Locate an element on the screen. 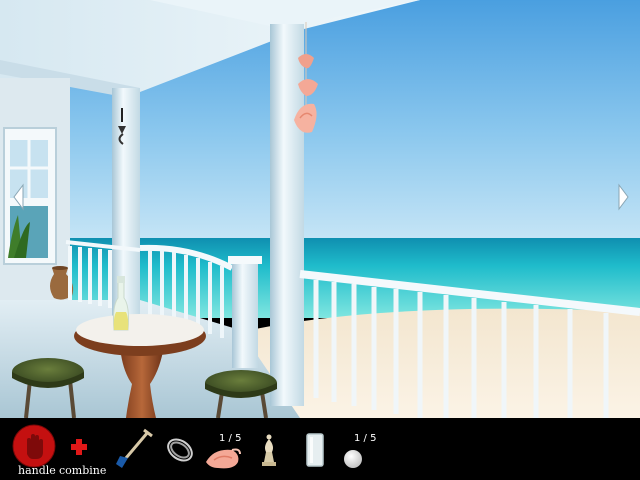 The width and height of the screenshot is (640, 480). porch-post-main is located at coordinates (287, 215).